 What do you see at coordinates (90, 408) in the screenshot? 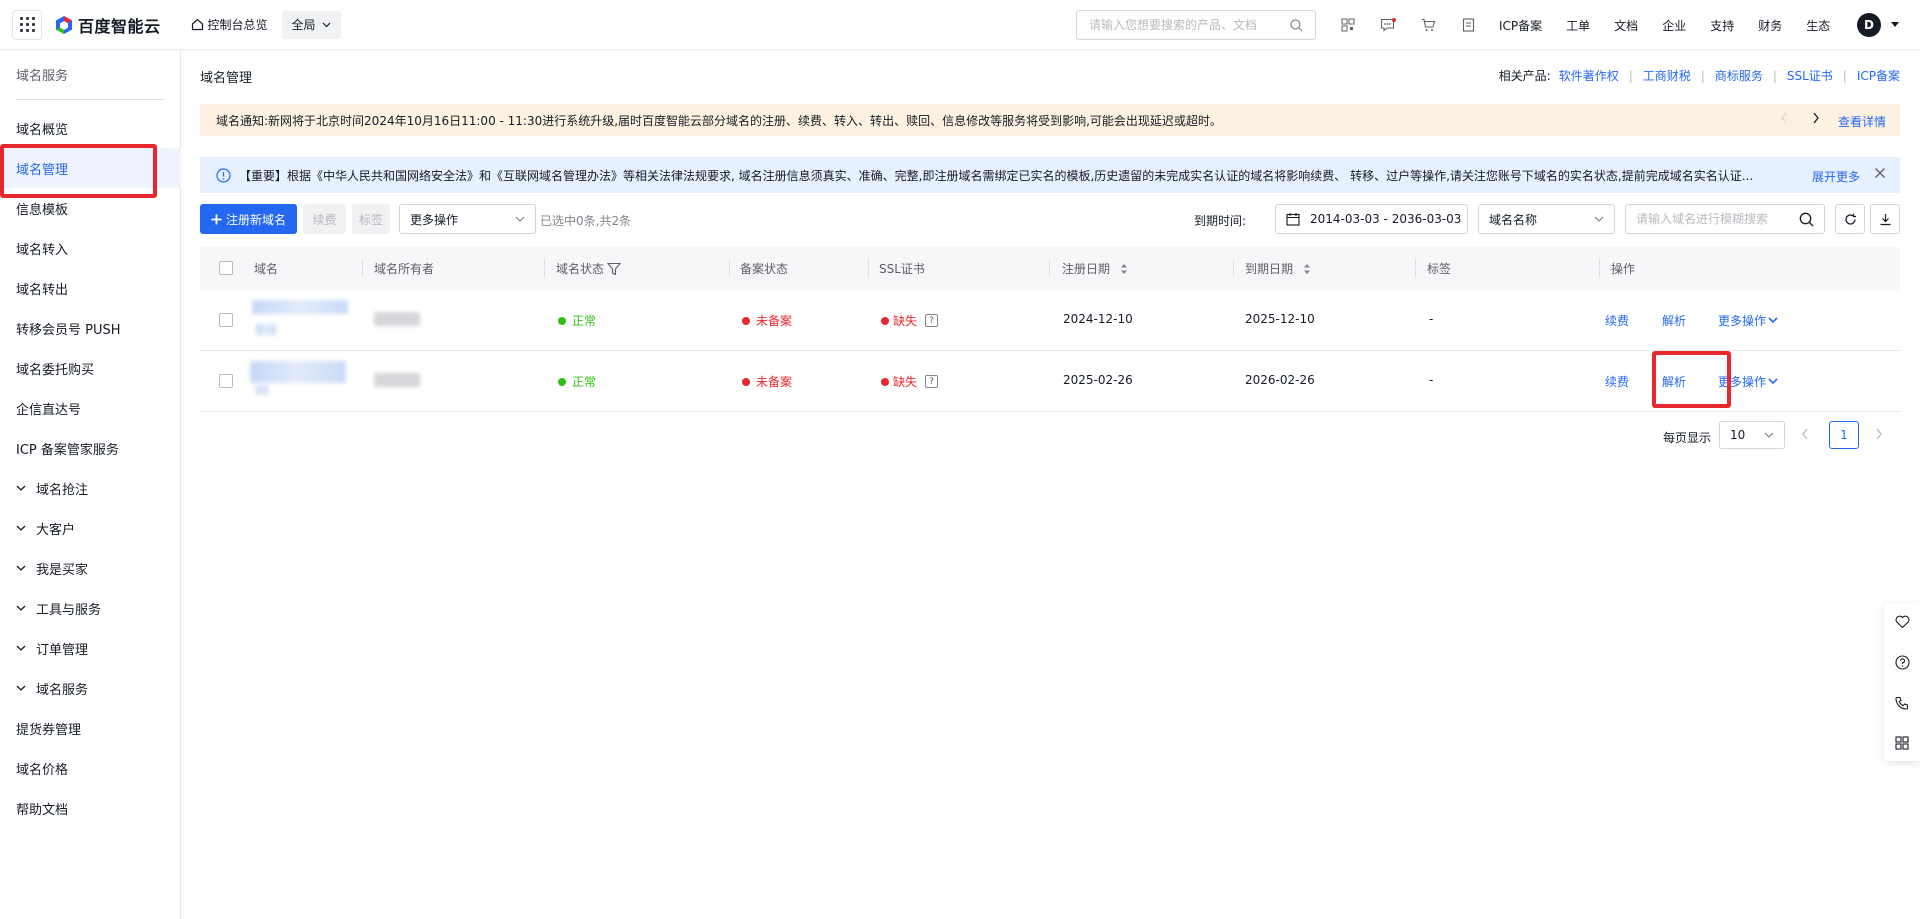
I see `sidebar-item: 企信直达号` at bounding box center [90, 408].